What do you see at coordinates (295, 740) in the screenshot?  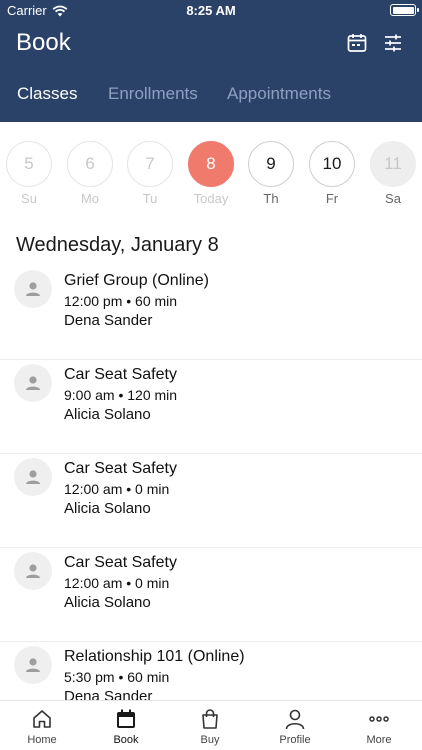 I see `nav-label: Profile` at bounding box center [295, 740].